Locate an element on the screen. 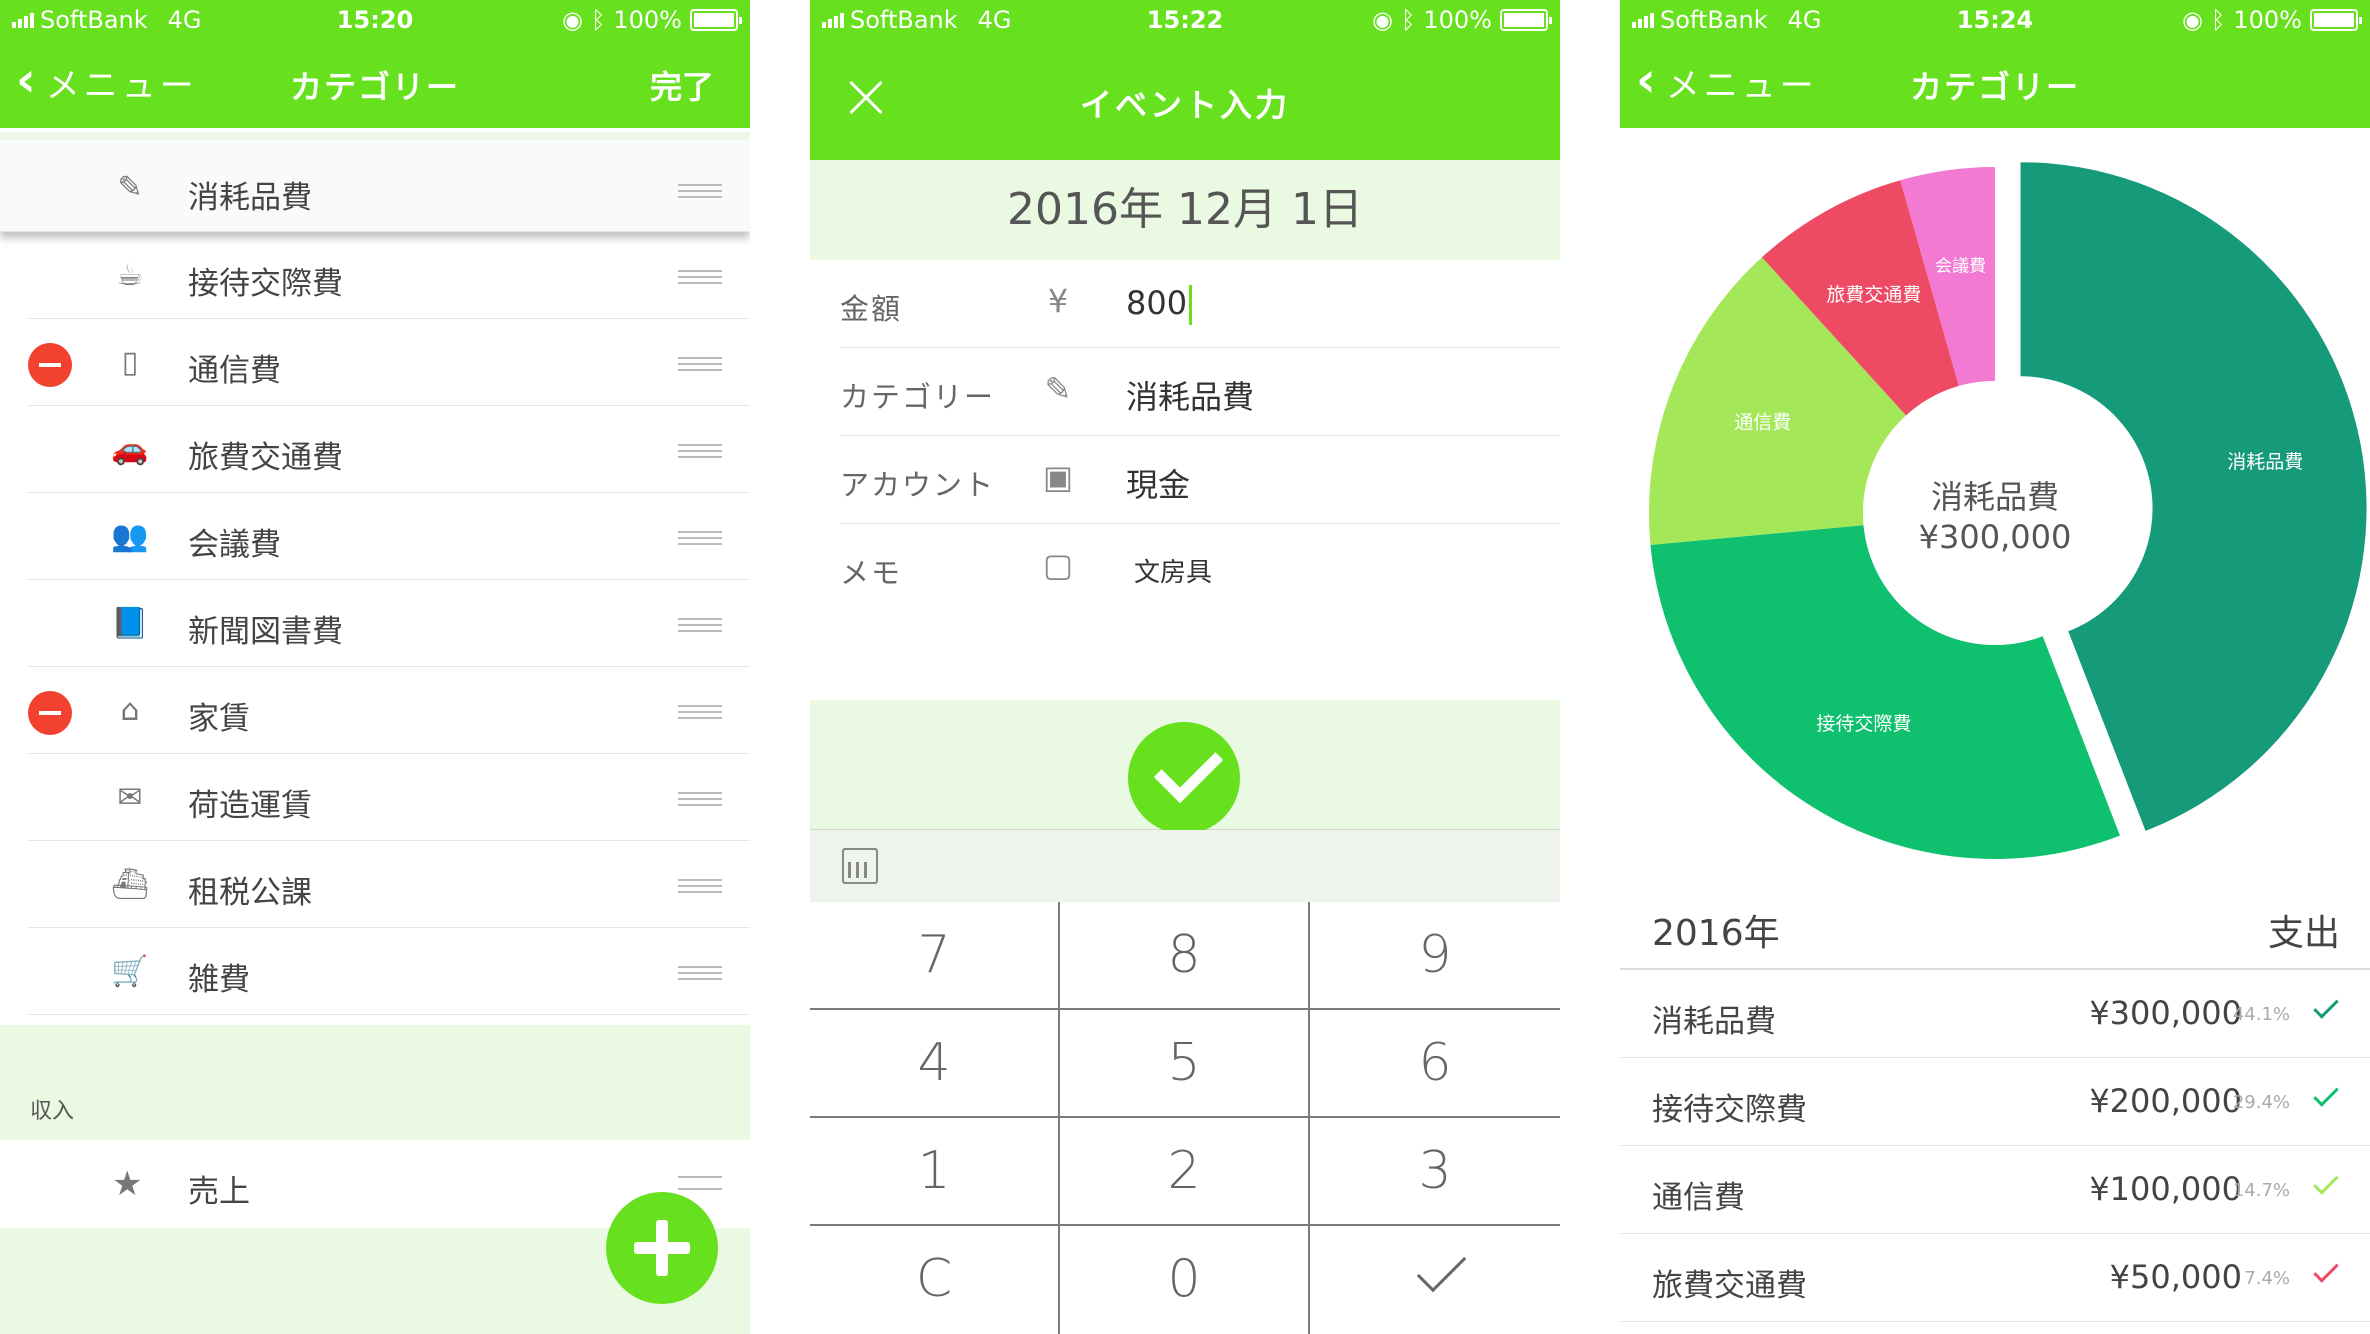 The image size is (2370, 1334). key: 5 is located at coordinates (1185, 1064).